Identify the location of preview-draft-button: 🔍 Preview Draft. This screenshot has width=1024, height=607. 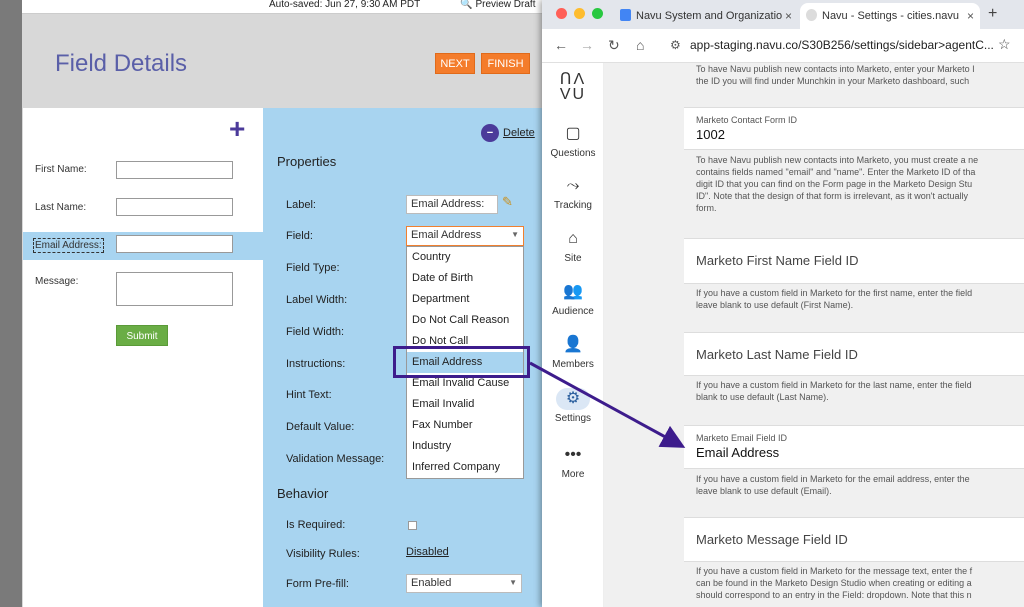
(497, 5).